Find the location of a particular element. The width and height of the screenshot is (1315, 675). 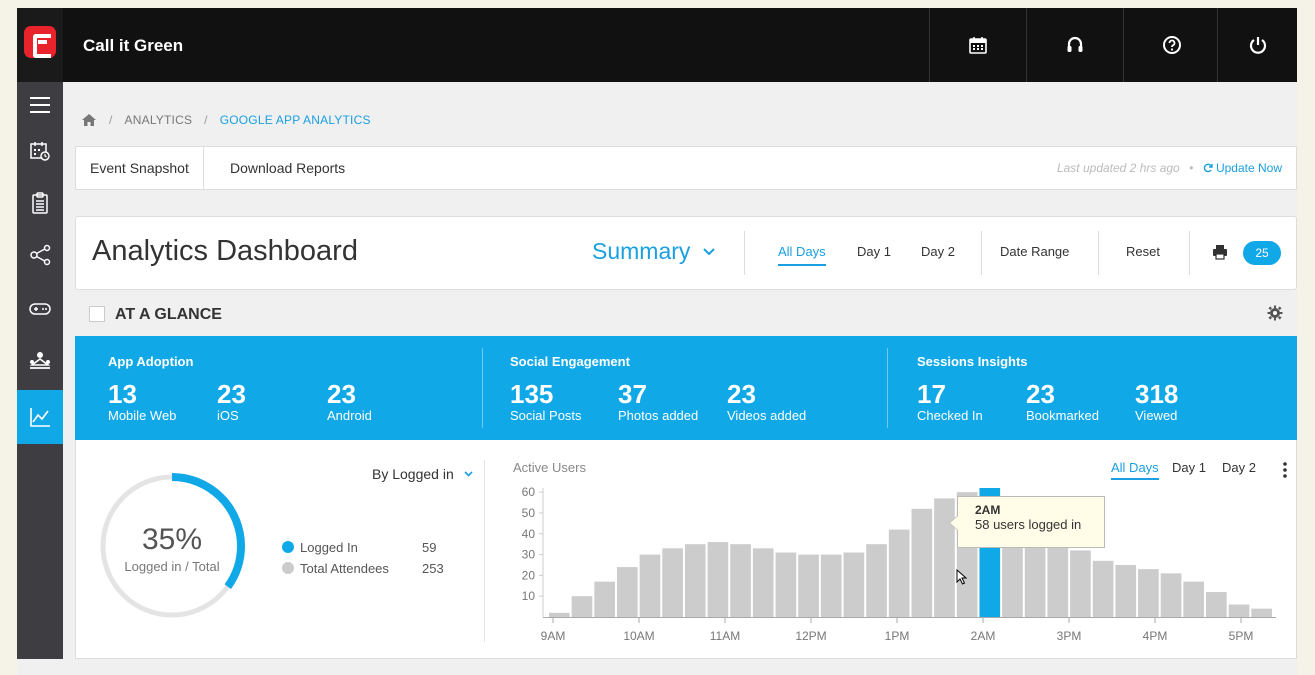

sidebar-item-meetings is located at coordinates (40, 361).